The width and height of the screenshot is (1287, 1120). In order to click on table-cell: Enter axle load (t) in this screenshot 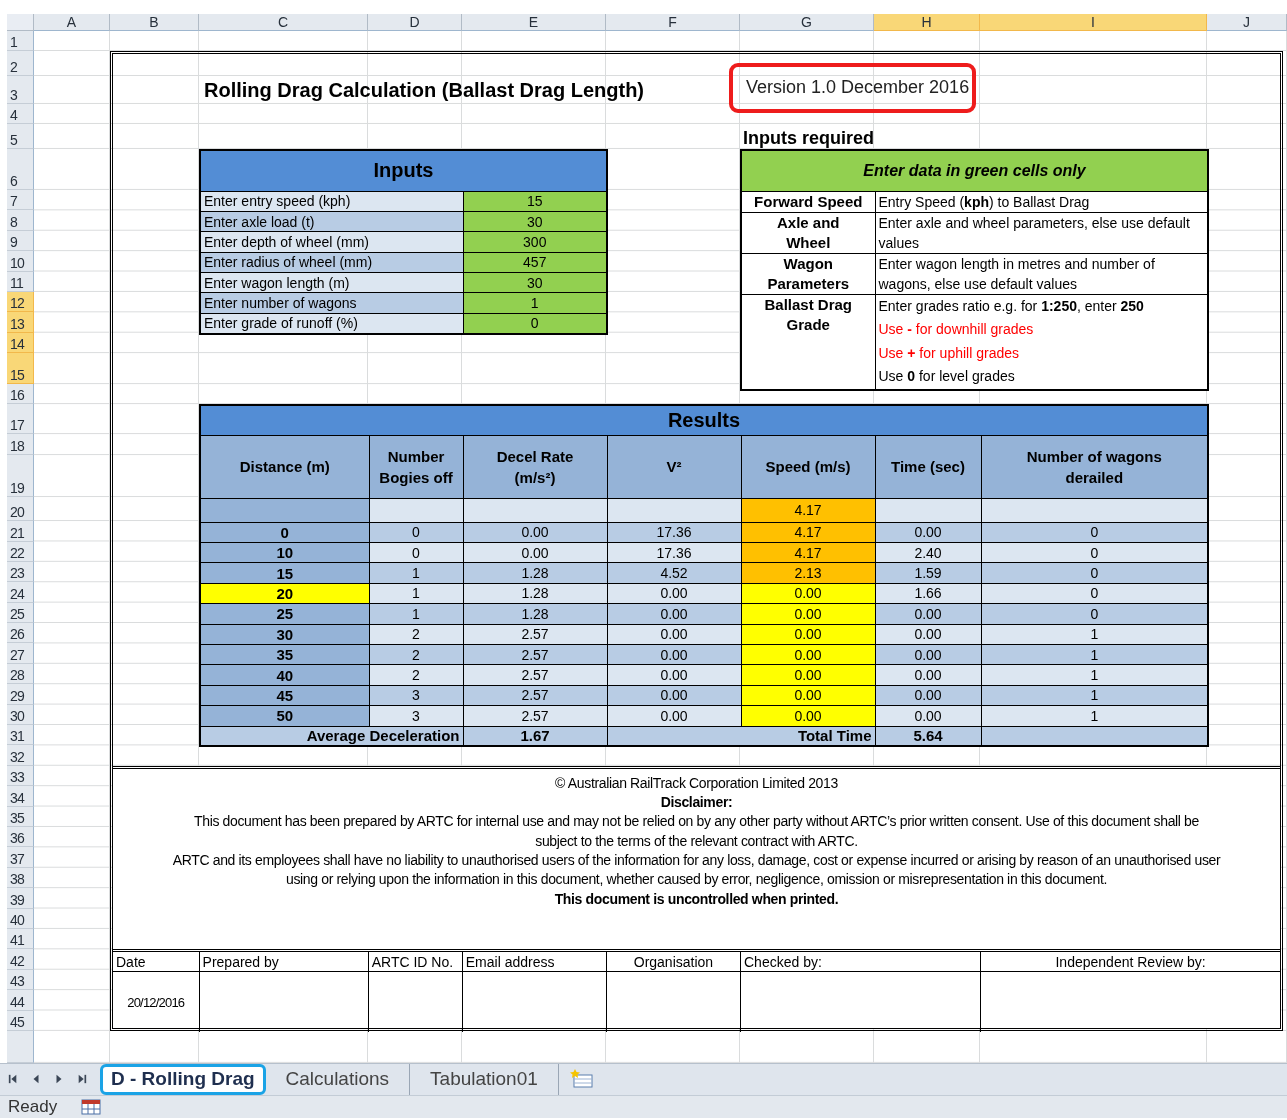, I will do `click(331, 221)`.